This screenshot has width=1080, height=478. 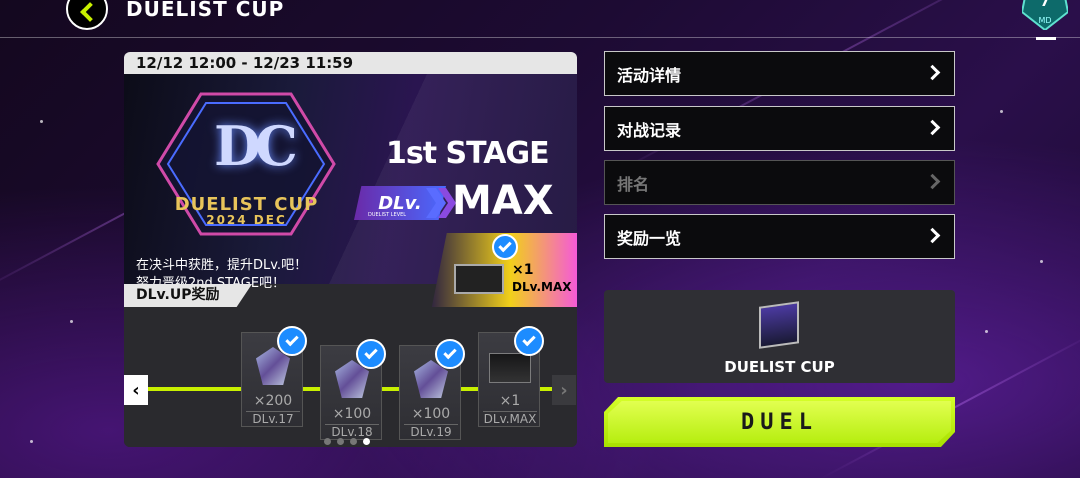 I want to click on stage-label: 1st STAGE, so click(x=468, y=153).